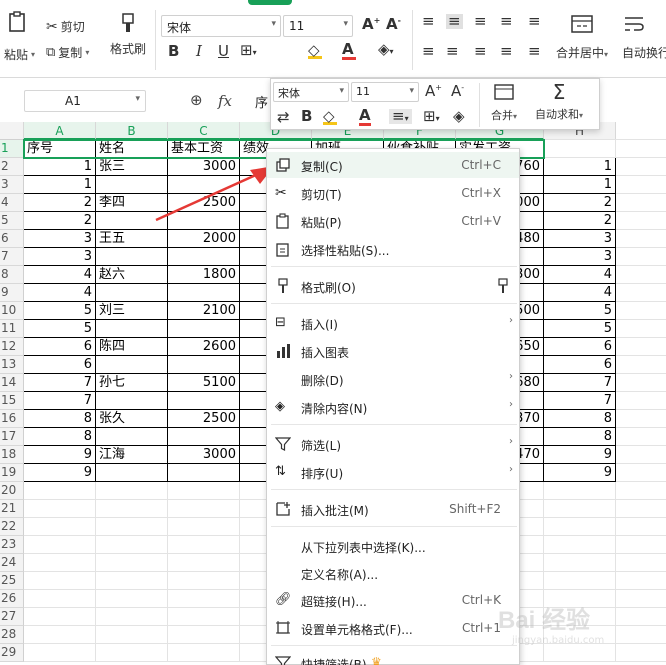 This screenshot has height=665, width=666. I want to click on fill-color-icon: ◇, so click(330, 117).